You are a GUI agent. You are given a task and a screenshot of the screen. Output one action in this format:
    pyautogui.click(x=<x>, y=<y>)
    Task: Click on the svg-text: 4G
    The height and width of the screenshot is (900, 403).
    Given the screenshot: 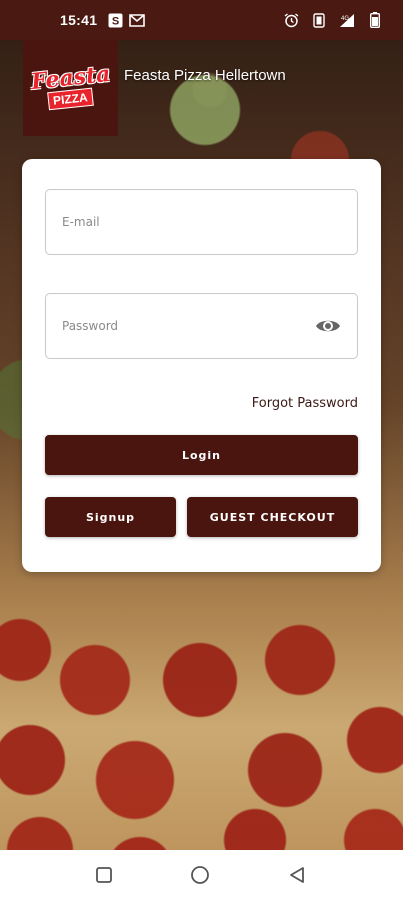 What is the action you would take?
    pyautogui.click(x=345, y=19)
    